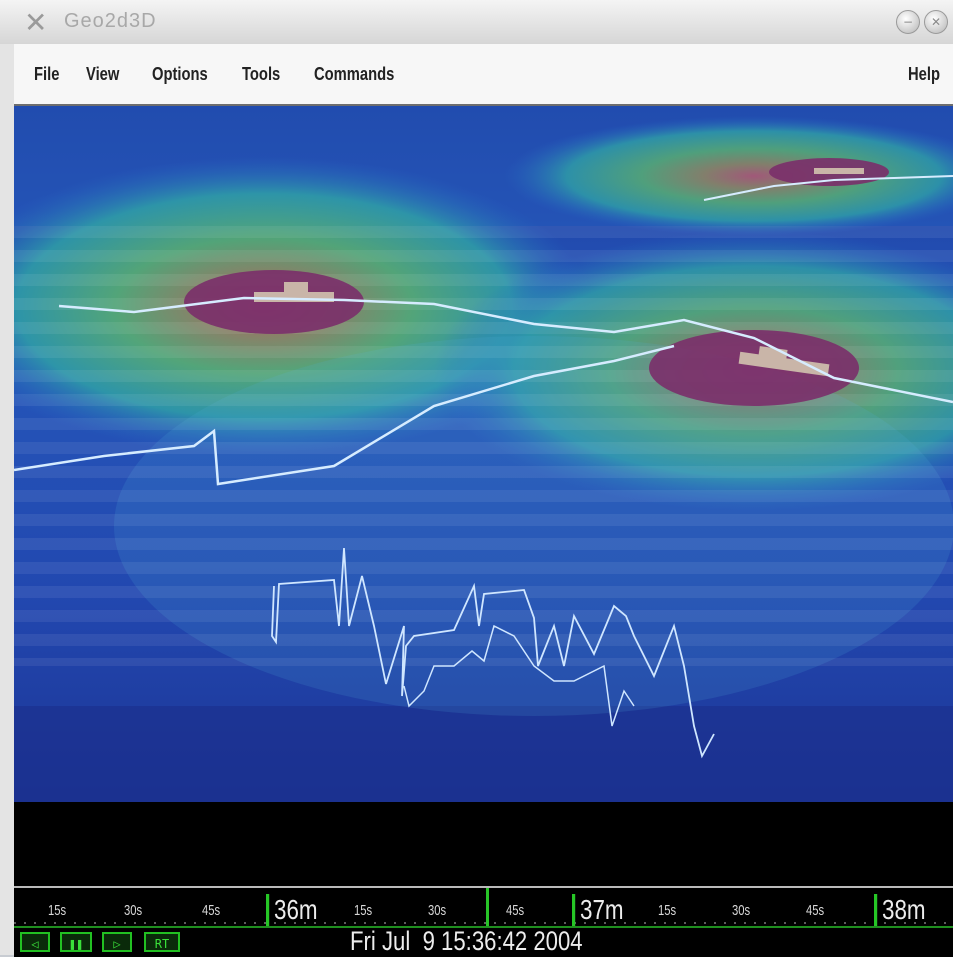  What do you see at coordinates (483, 75) in the screenshot?
I see `menu-bar: File View Options Tools Commands Help` at bounding box center [483, 75].